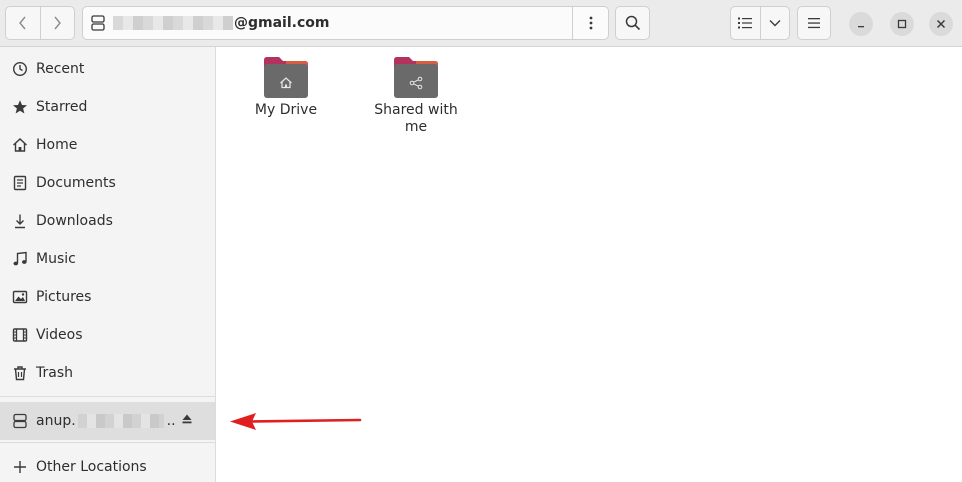  What do you see at coordinates (20, 373) in the screenshot?
I see `trash-icon` at bounding box center [20, 373].